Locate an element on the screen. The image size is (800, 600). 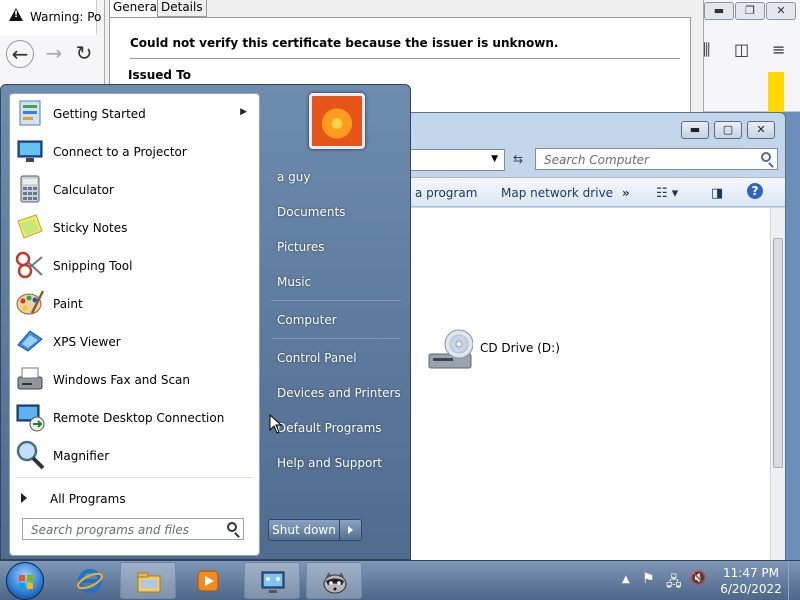
program-label: Remote Desktop Connection is located at coordinates (139, 418).